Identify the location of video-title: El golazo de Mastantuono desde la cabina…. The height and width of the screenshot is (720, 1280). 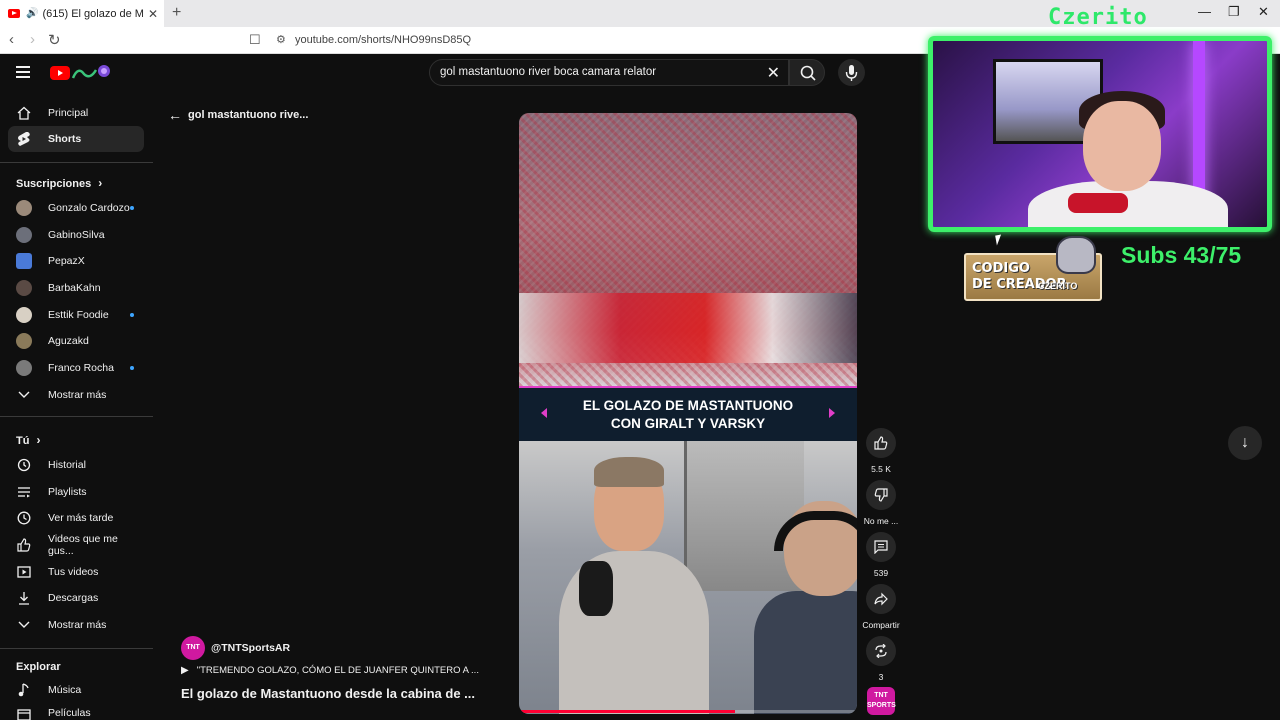
(328, 693).